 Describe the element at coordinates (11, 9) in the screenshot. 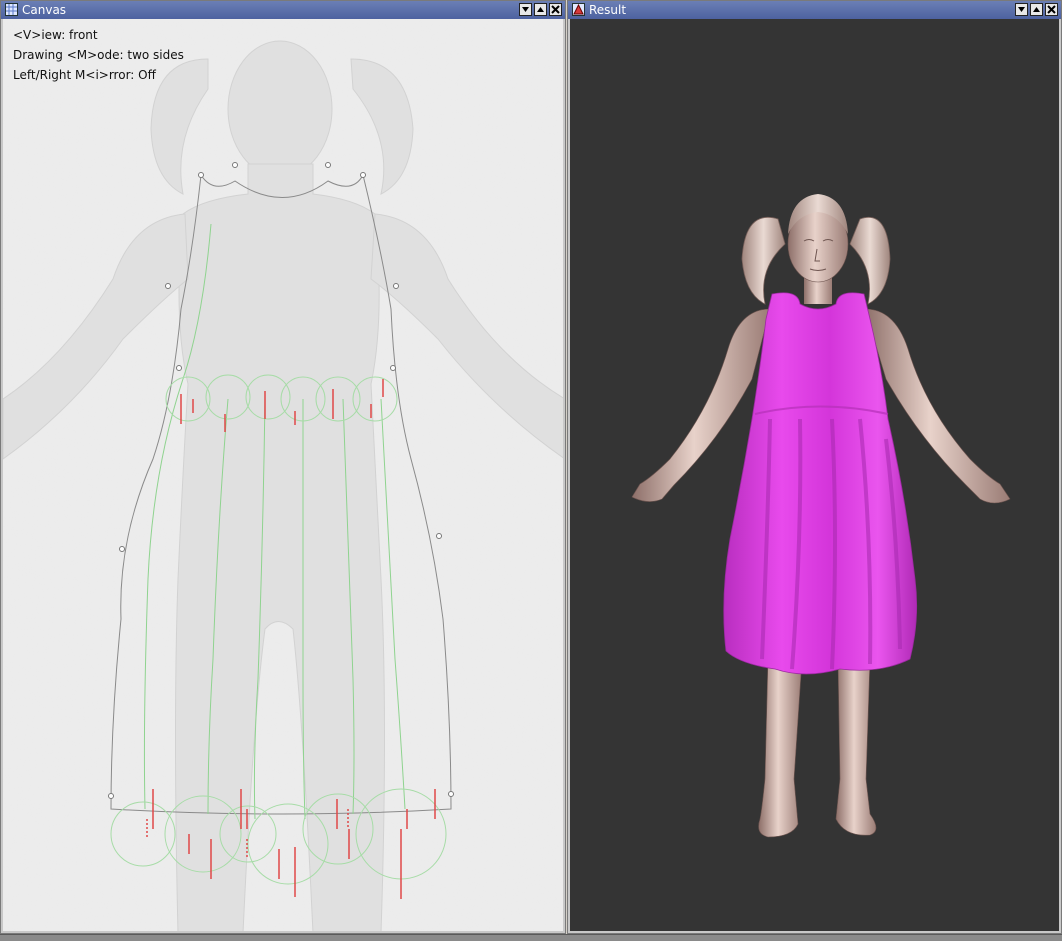

I see `grid-window-icon` at that location.